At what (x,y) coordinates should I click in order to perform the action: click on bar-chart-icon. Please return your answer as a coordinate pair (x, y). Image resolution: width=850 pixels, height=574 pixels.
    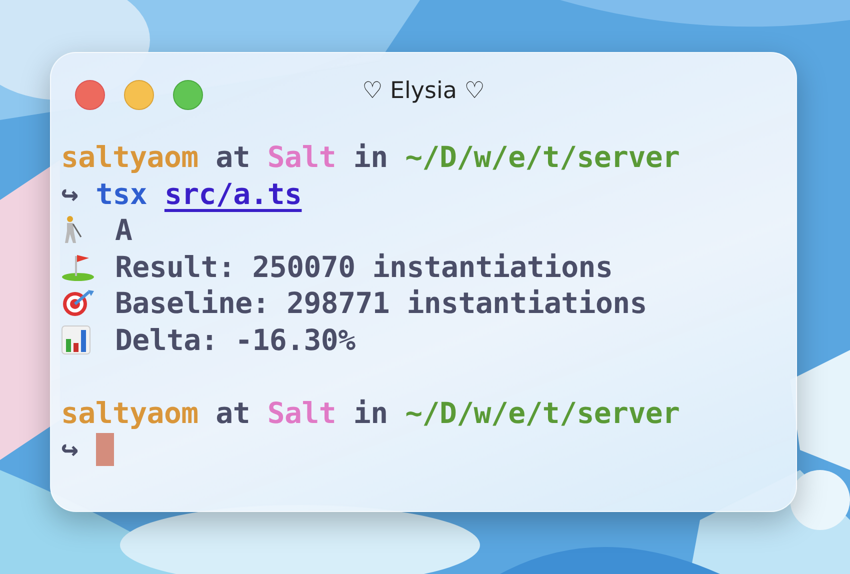
    Looking at the image, I should click on (76, 339).